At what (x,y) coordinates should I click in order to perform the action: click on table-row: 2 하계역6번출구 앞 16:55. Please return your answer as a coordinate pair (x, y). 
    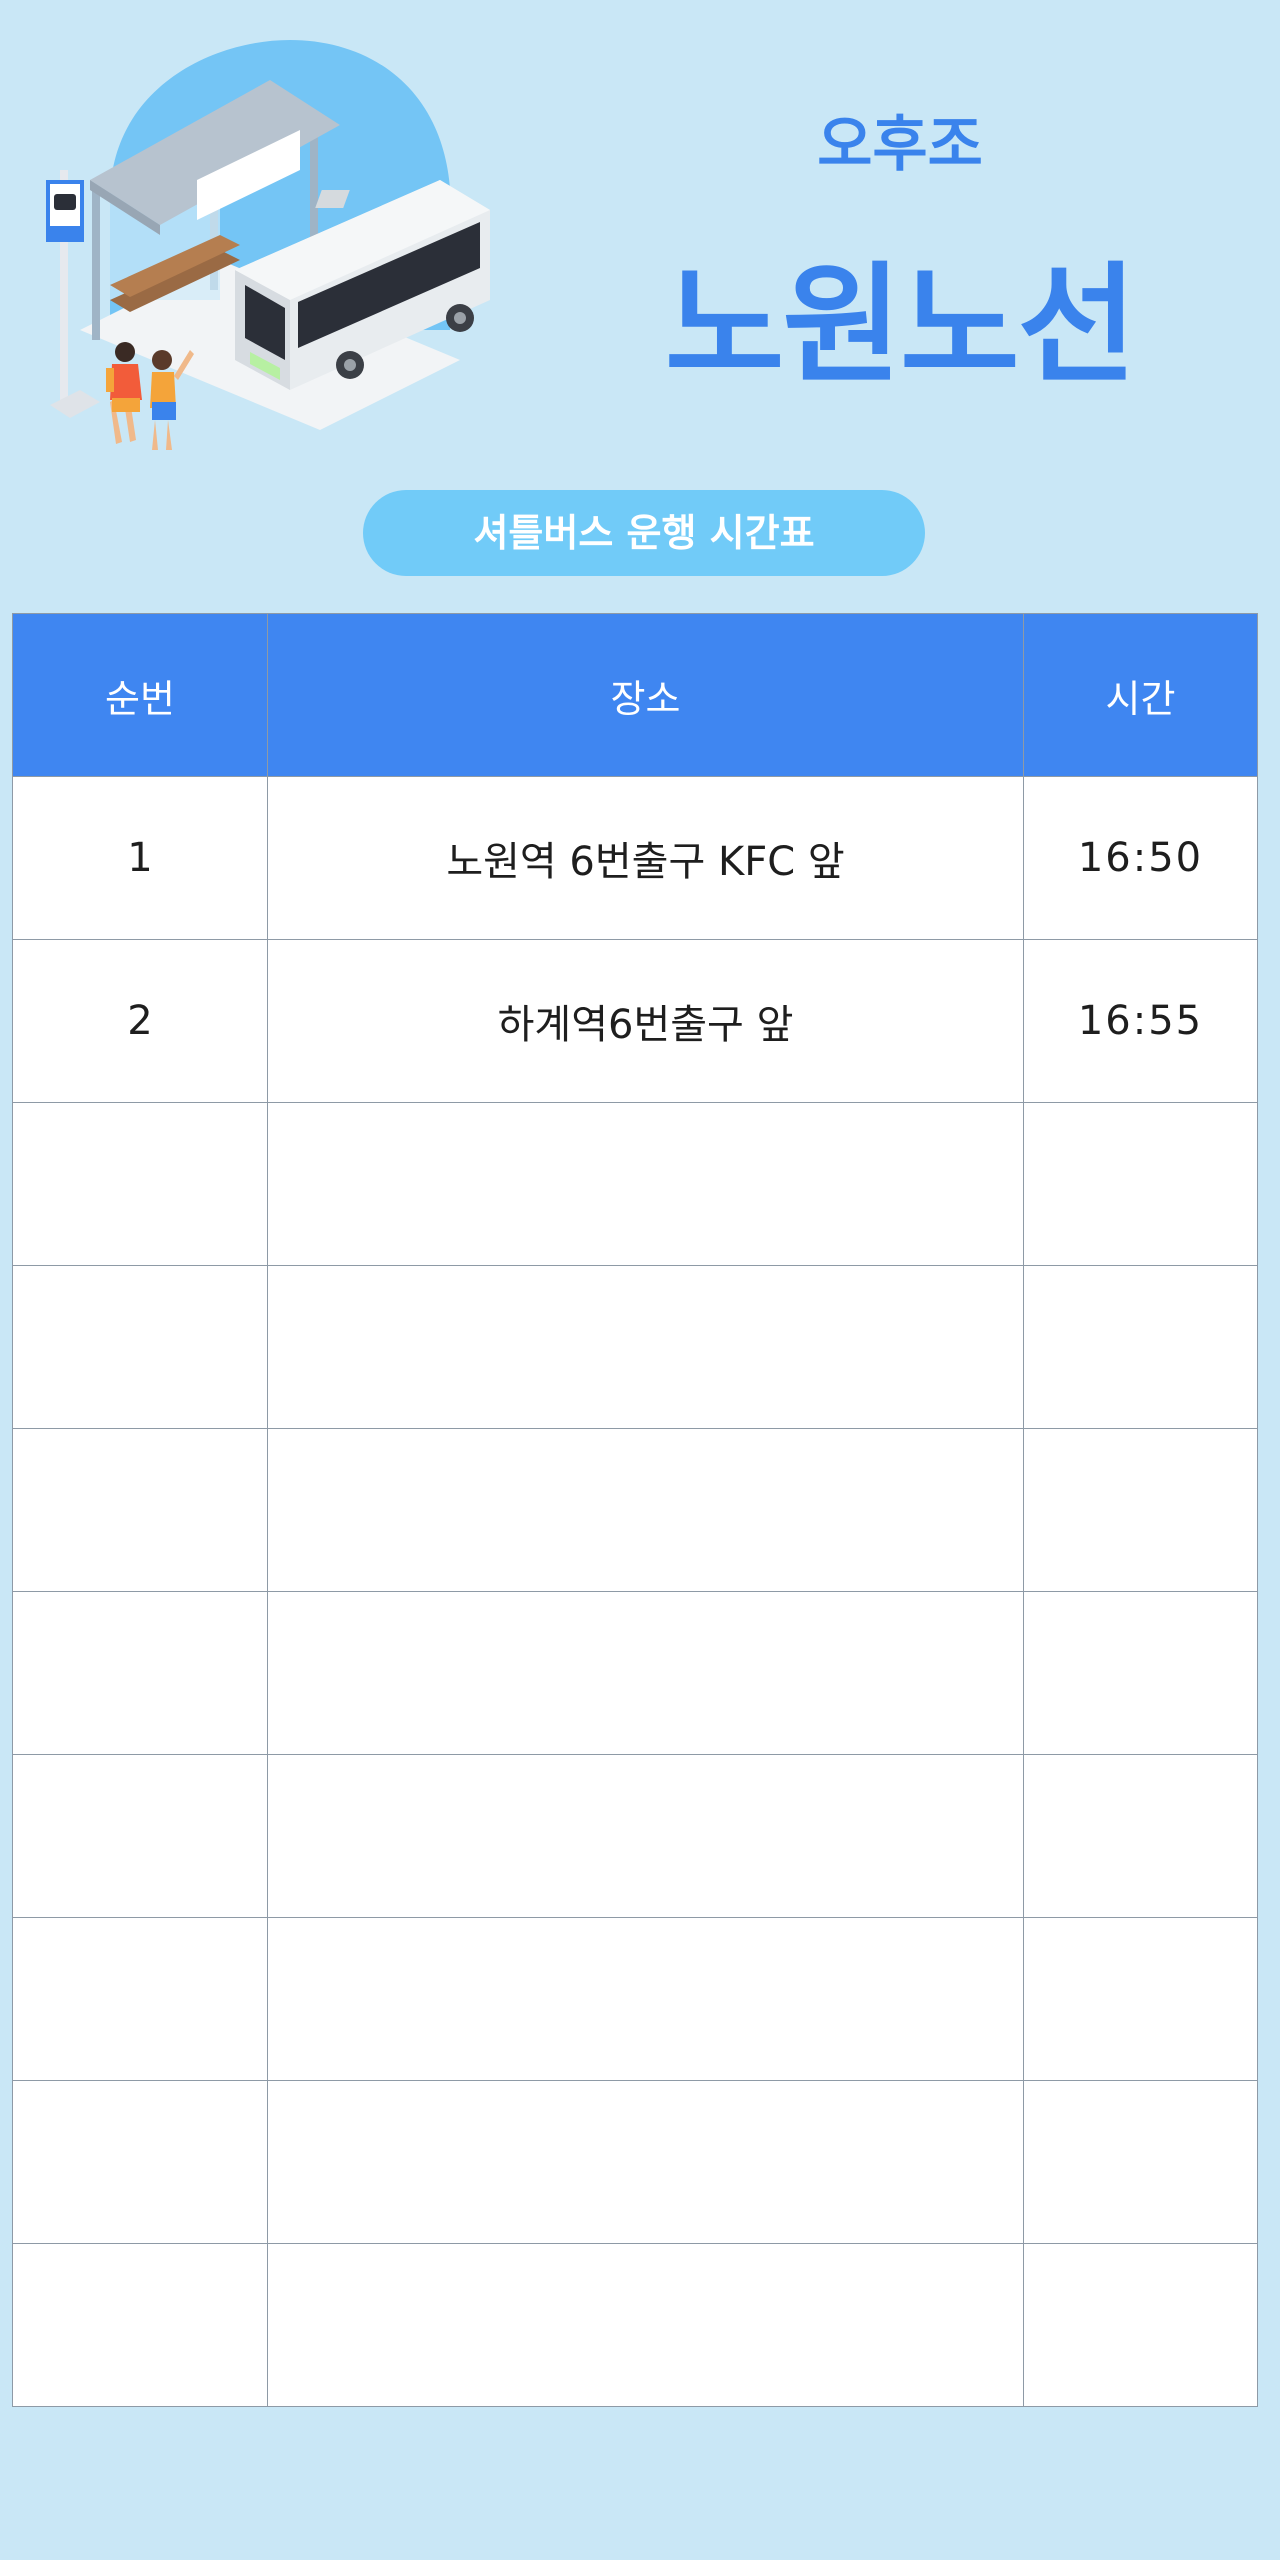
    Looking at the image, I should click on (635, 1021).